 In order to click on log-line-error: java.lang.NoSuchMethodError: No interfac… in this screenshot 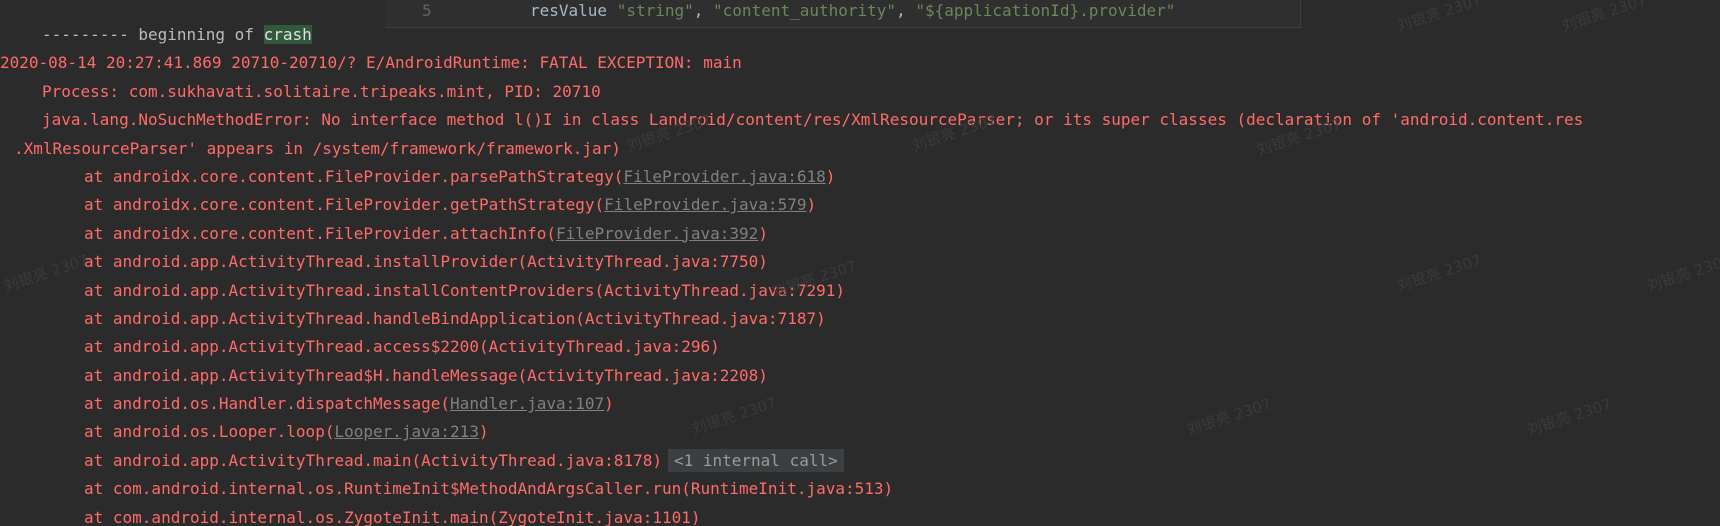, I will do `click(813, 120)`.